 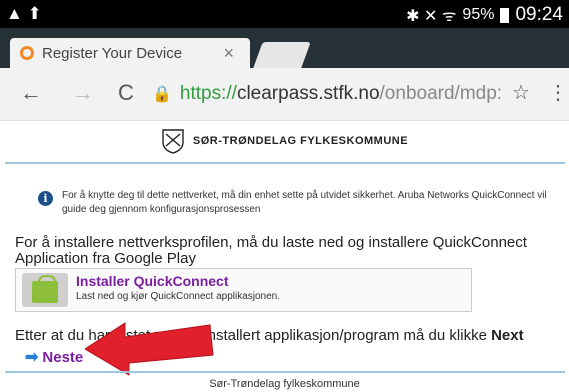 What do you see at coordinates (431, 16) in the screenshot?
I see `signal-icons: ✱ ✕ ᯤ` at bounding box center [431, 16].